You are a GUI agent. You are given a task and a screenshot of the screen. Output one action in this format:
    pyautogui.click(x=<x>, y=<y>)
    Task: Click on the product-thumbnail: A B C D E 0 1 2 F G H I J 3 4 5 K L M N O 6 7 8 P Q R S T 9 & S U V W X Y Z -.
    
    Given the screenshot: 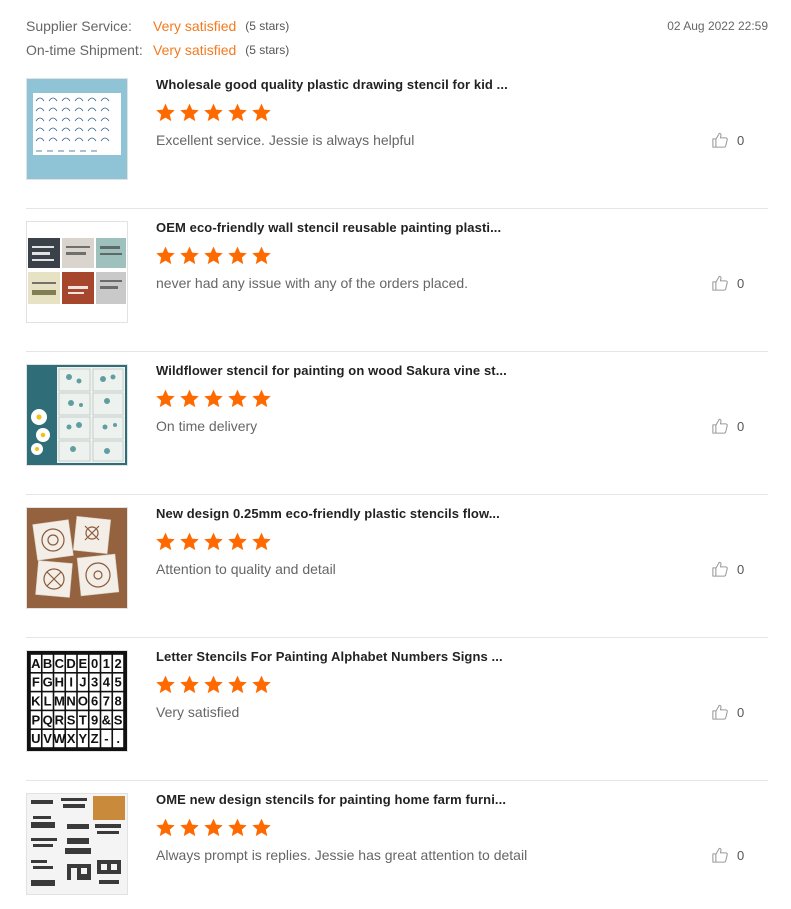 What is the action you would take?
    pyautogui.click(x=77, y=701)
    